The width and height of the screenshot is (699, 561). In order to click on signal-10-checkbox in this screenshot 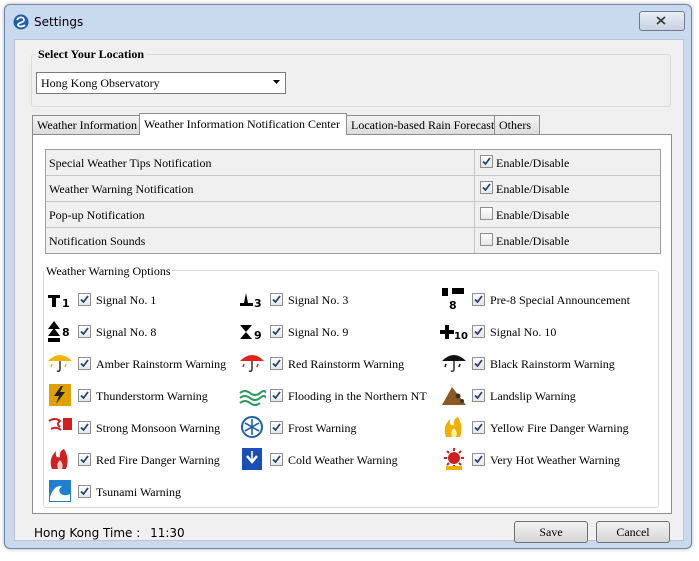, I will do `click(478, 331)`.